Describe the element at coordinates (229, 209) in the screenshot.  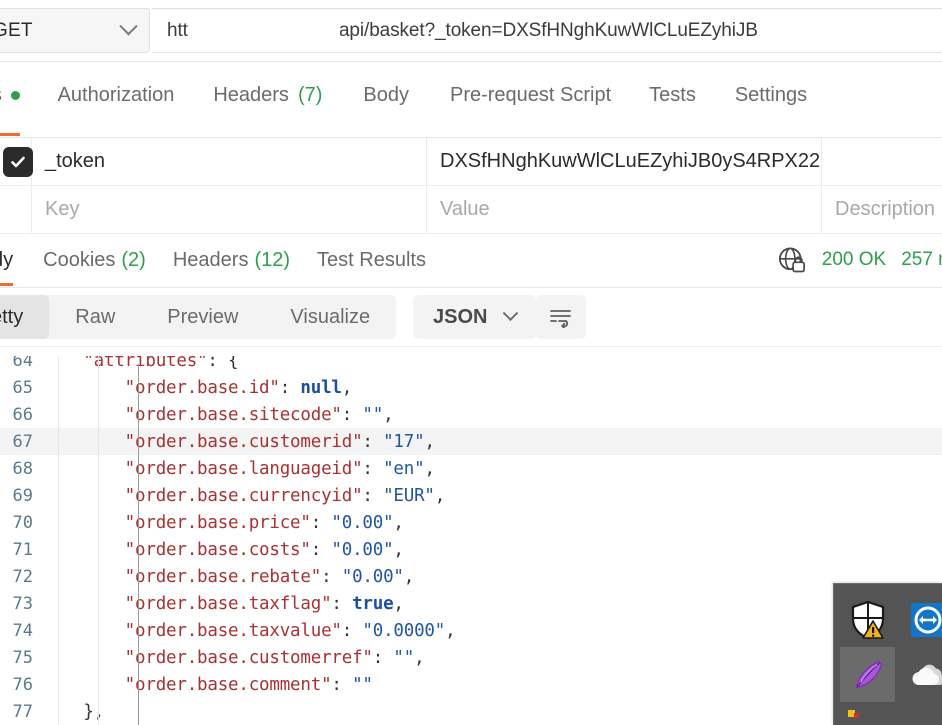
I see `param-key-placeholder: Key` at that location.